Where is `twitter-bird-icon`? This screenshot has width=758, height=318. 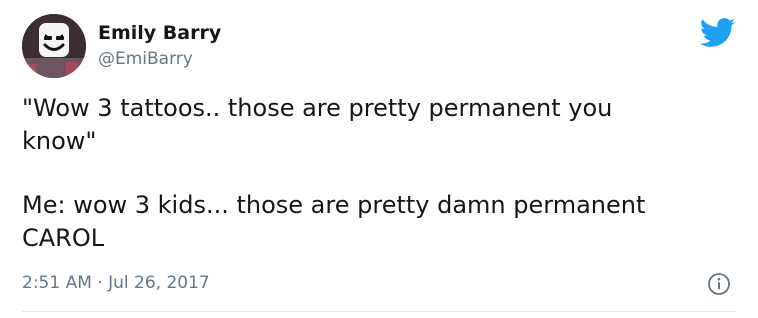
twitter-bird-icon is located at coordinates (717, 33).